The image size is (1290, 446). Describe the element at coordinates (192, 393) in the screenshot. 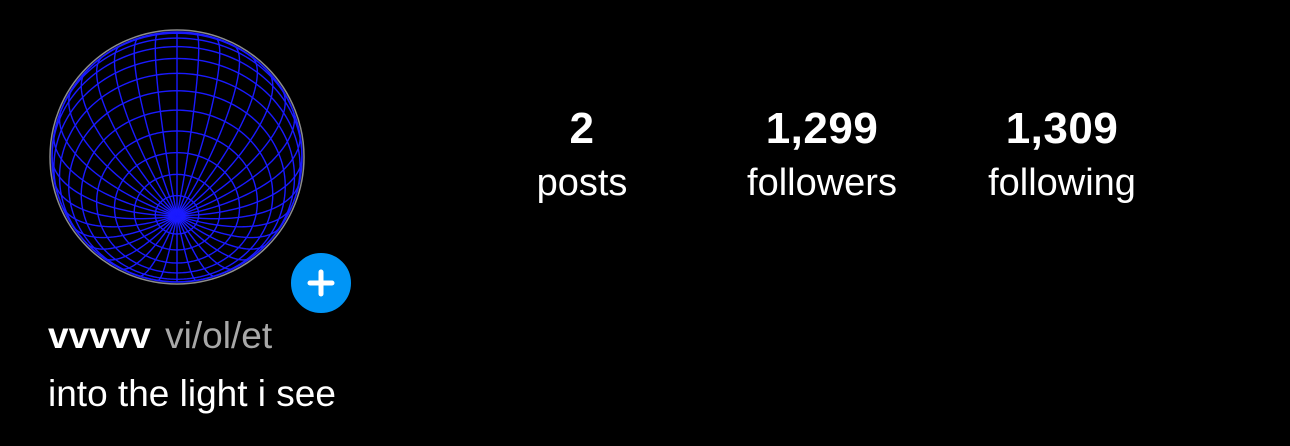

I see `profile-bio: into the light i see` at that location.